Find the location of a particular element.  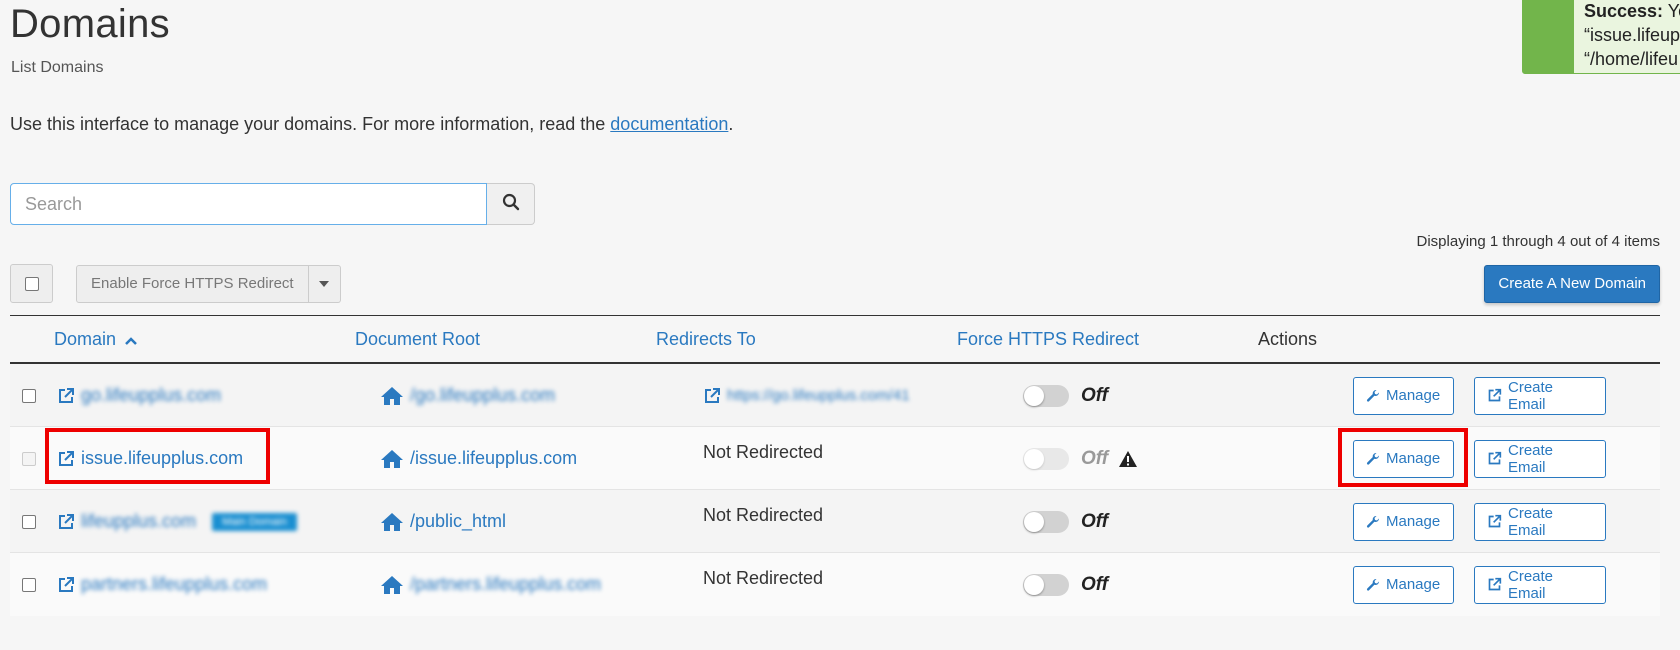

documentation-link: documentation is located at coordinates (669, 124).